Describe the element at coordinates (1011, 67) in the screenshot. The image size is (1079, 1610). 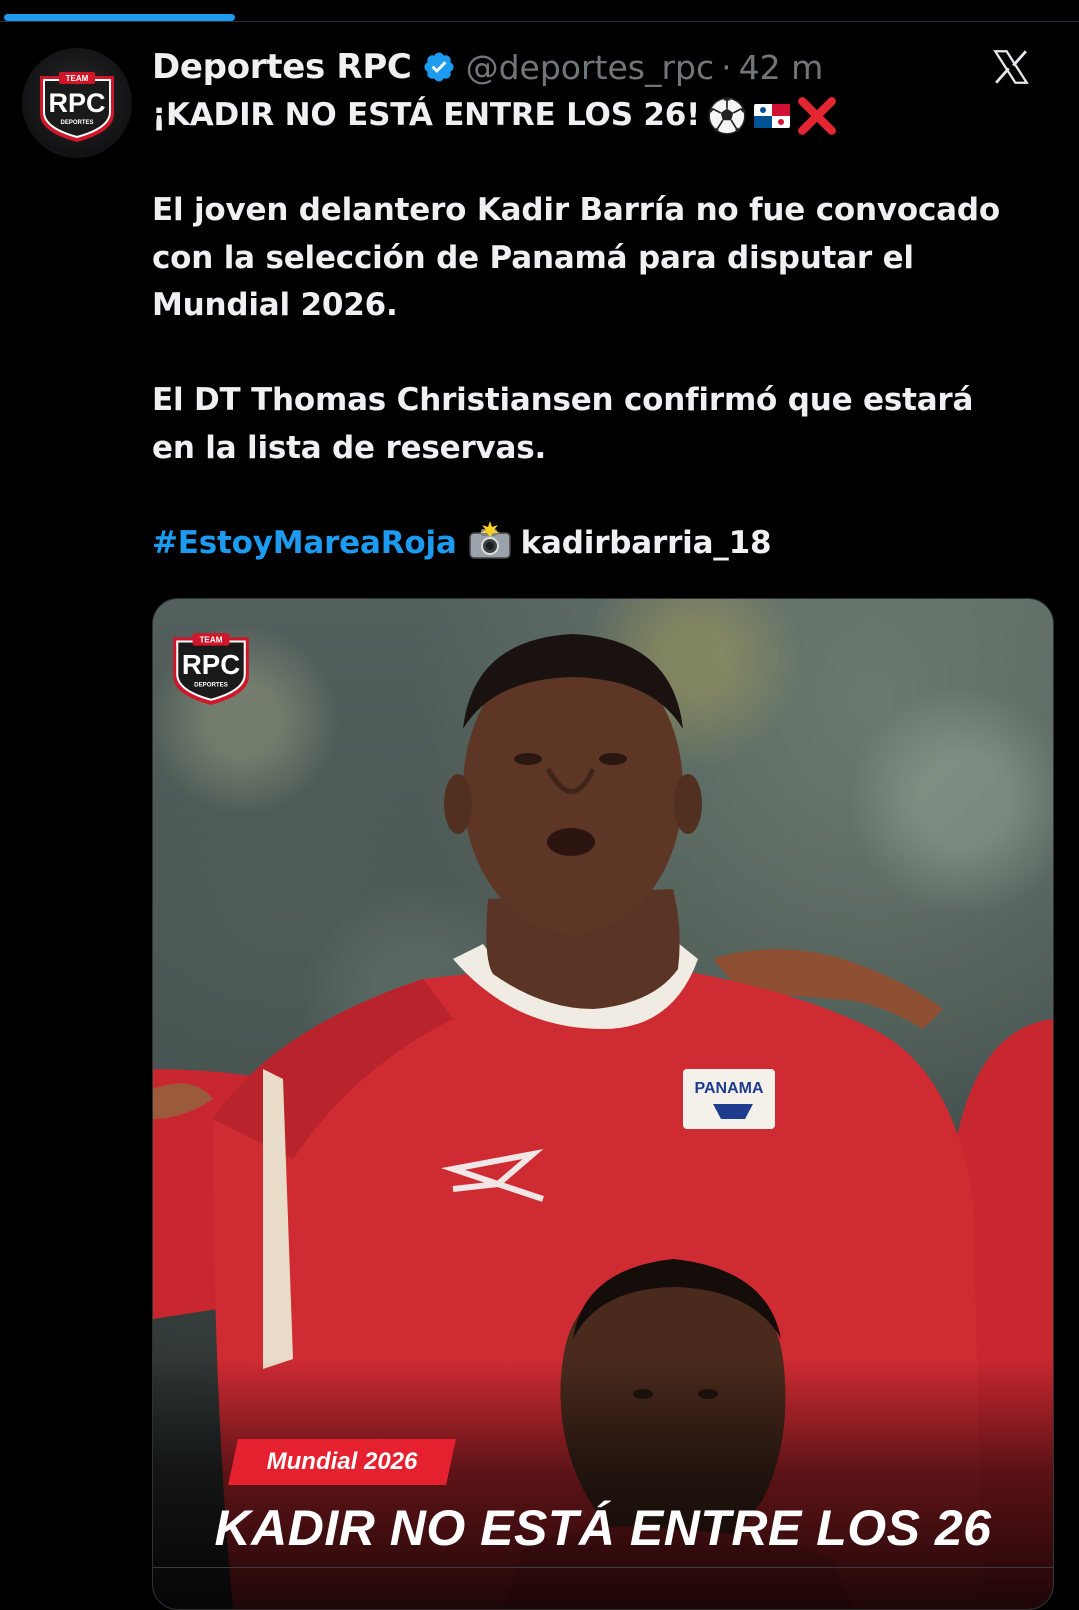
I see `x-logo-icon` at that location.